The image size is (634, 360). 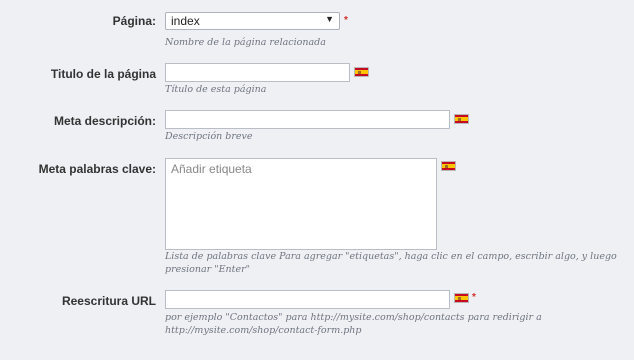 I want to click on meta-keywords-help-line2: presionar "Enter", so click(x=207, y=269).